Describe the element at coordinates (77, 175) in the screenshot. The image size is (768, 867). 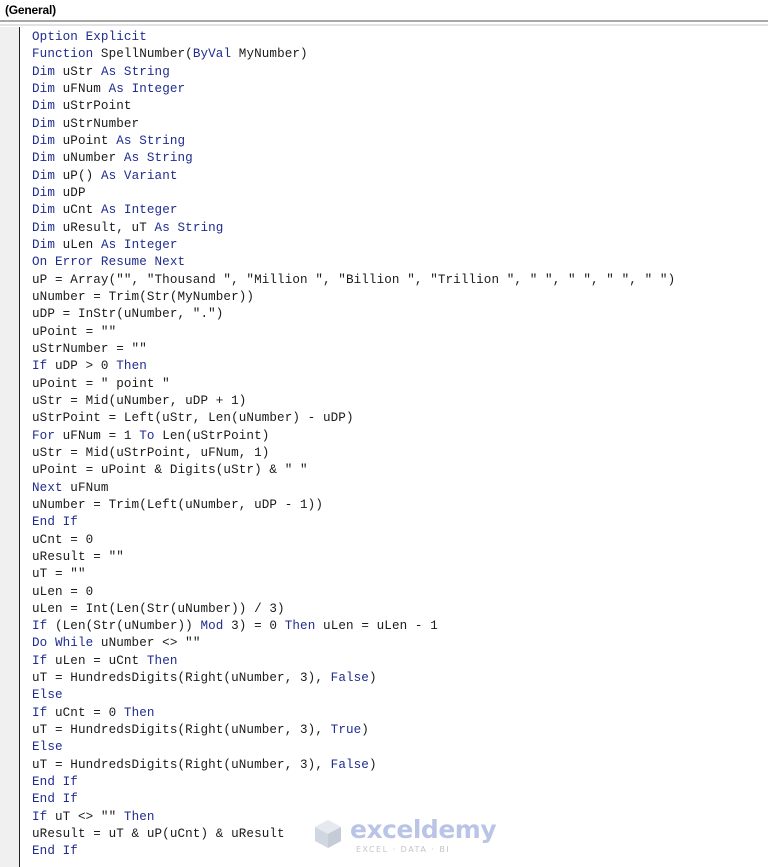
I see `code-text: uP()` at that location.